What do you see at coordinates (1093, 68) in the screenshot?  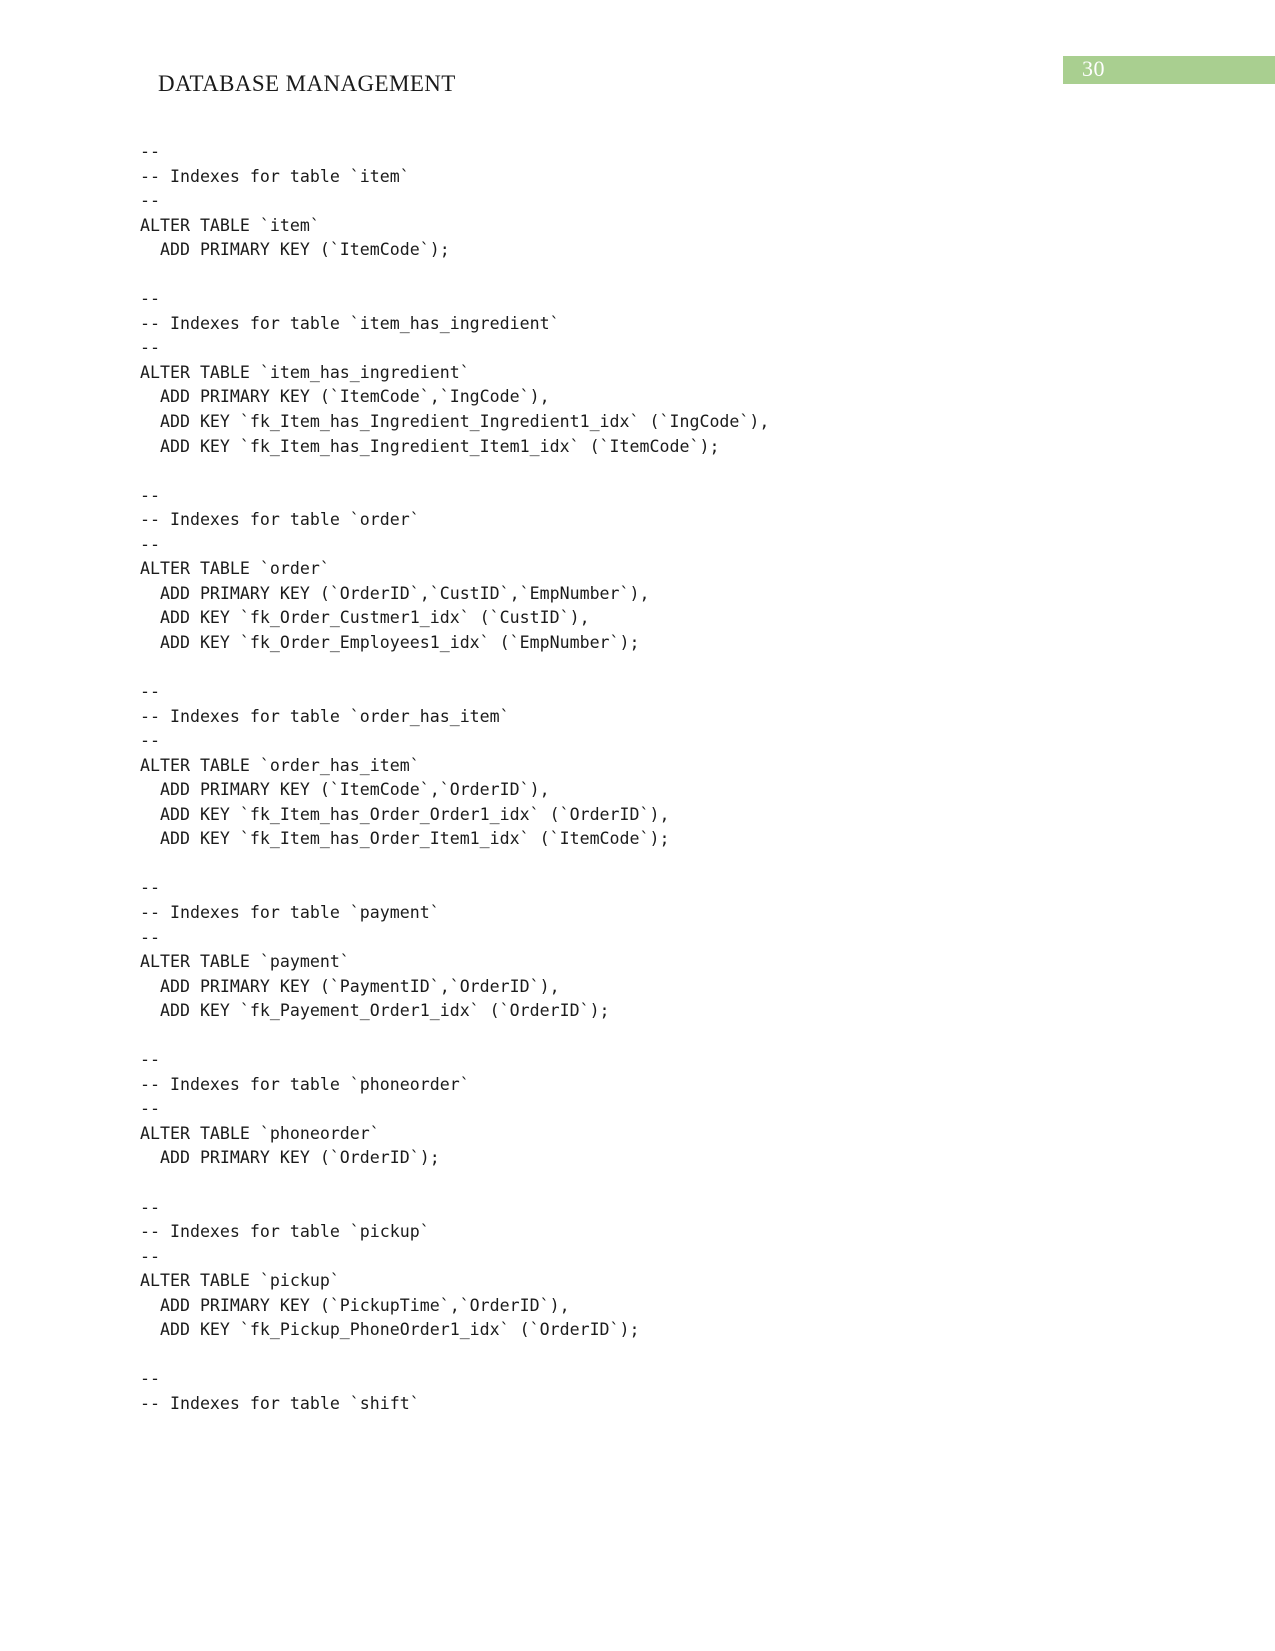 I see `page-number: 30` at bounding box center [1093, 68].